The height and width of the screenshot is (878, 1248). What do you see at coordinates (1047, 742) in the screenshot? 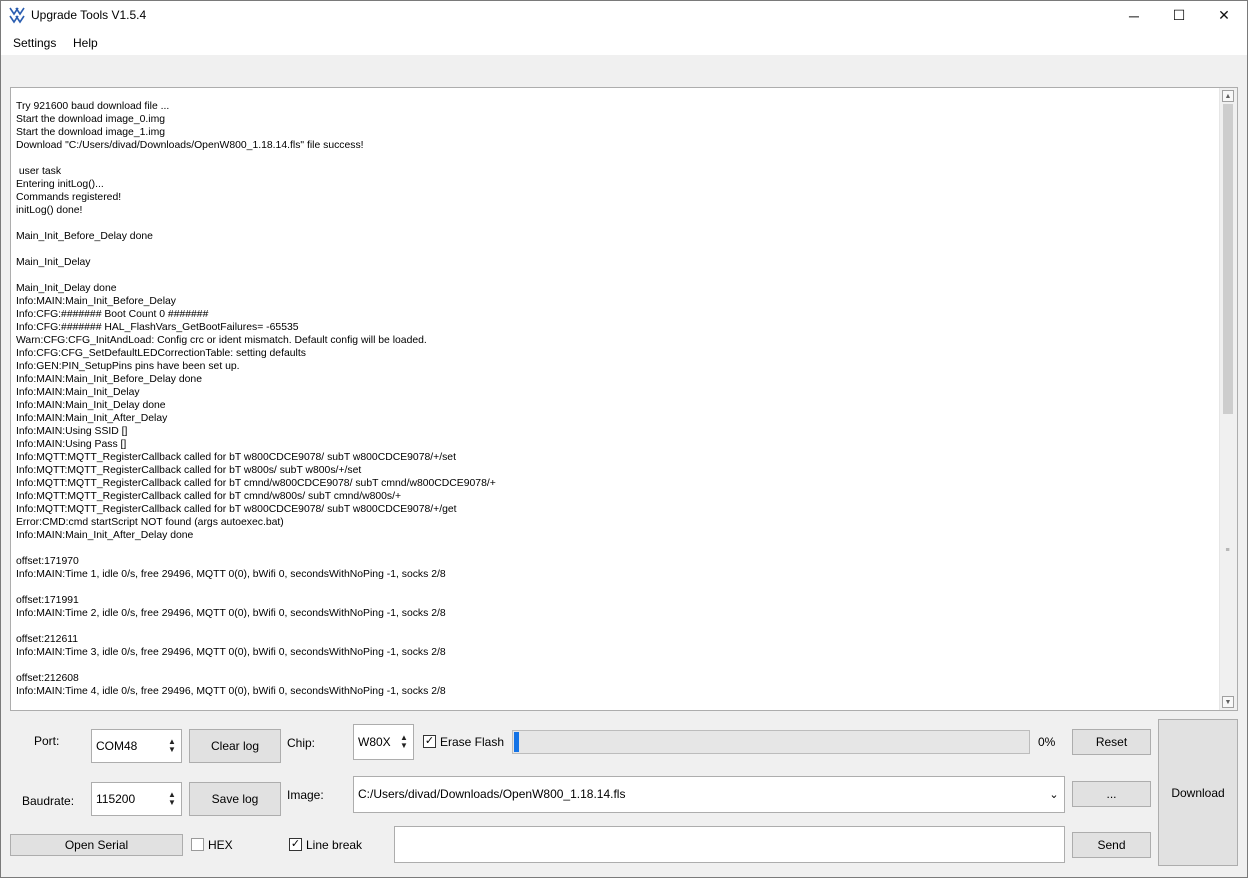
I see `progress-text: 0%` at bounding box center [1047, 742].